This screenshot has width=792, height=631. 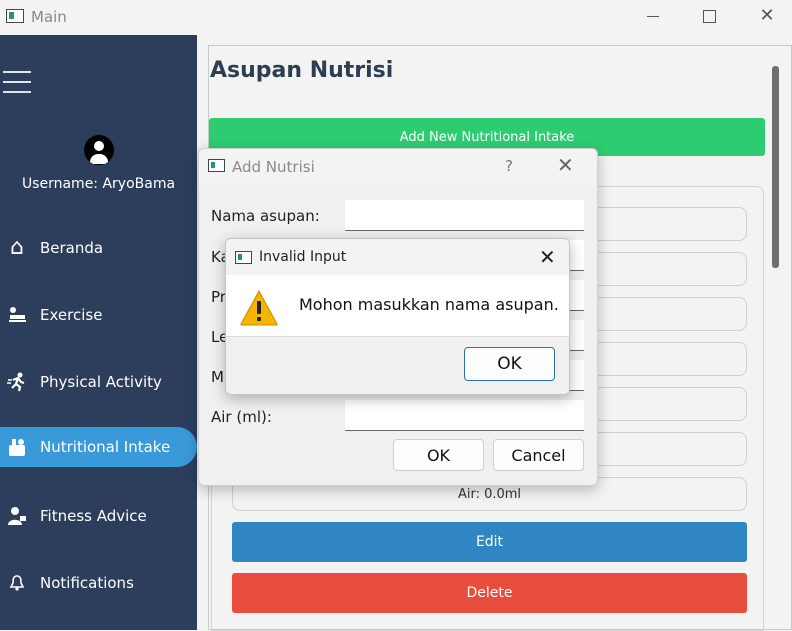 I want to click on nama-asupan-label: Nama asupan:, so click(x=265, y=216).